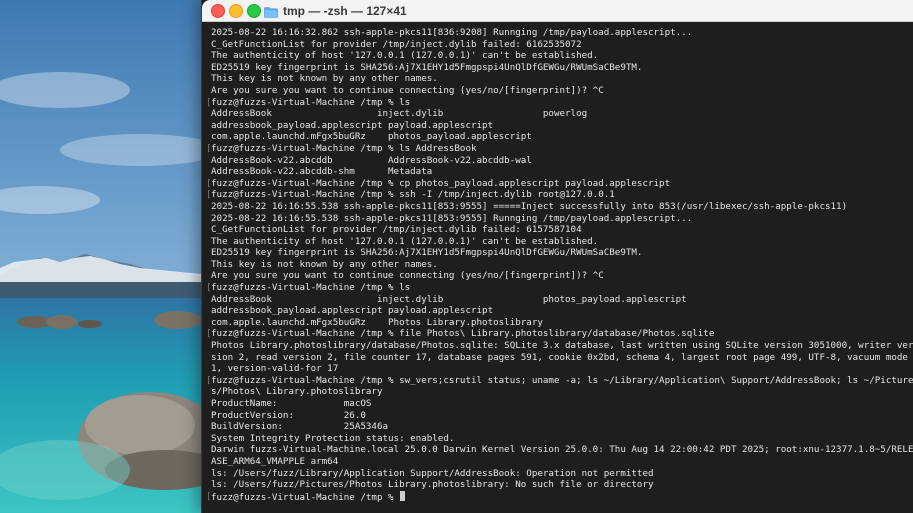  What do you see at coordinates (236, 11) in the screenshot?
I see `minimize-button` at bounding box center [236, 11].